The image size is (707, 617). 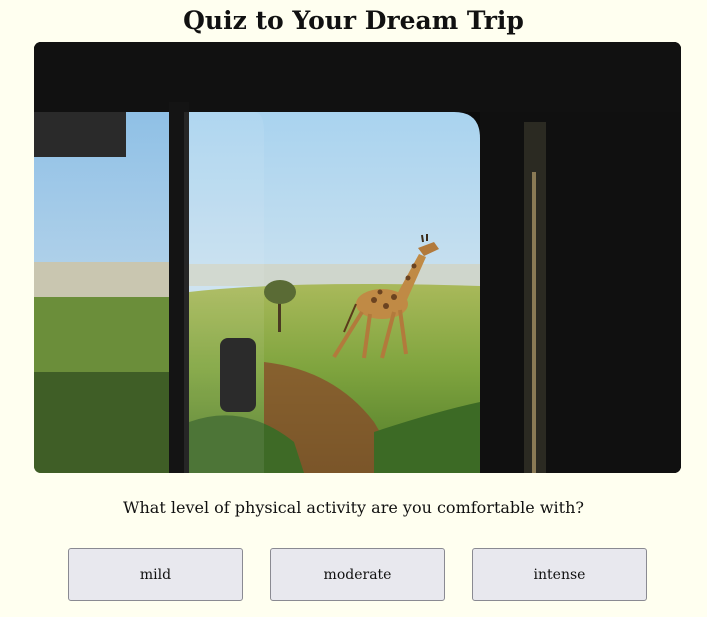 What do you see at coordinates (101, 292) in the screenshot?
I see `left-window` at bounding box center [101, 292].